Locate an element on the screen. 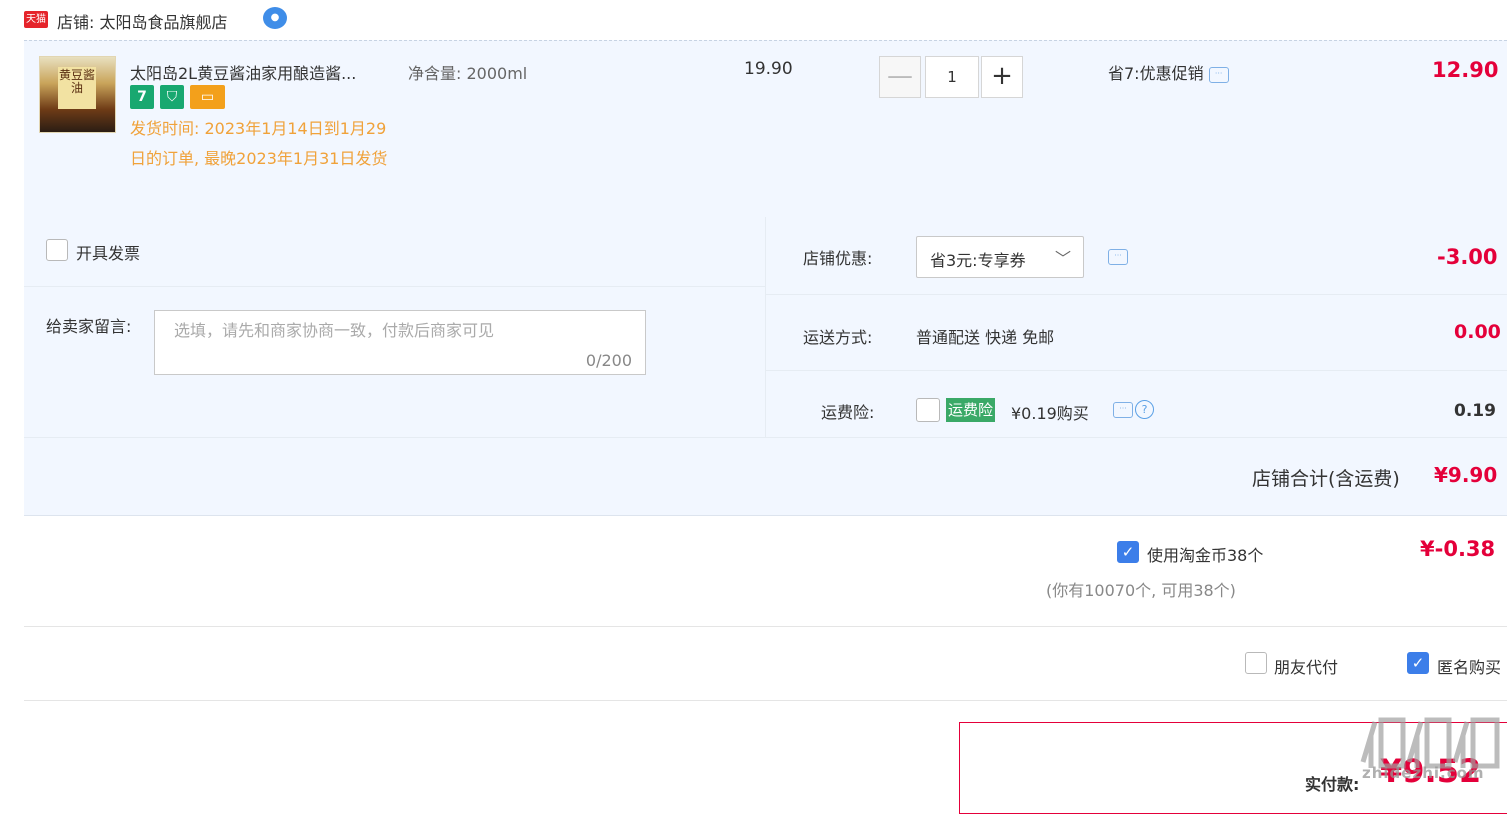 The height and width of the screenshot is (814, 1507). shipping-insurance-price: ¥0.19购买 is located at coordinates (1050, 413).